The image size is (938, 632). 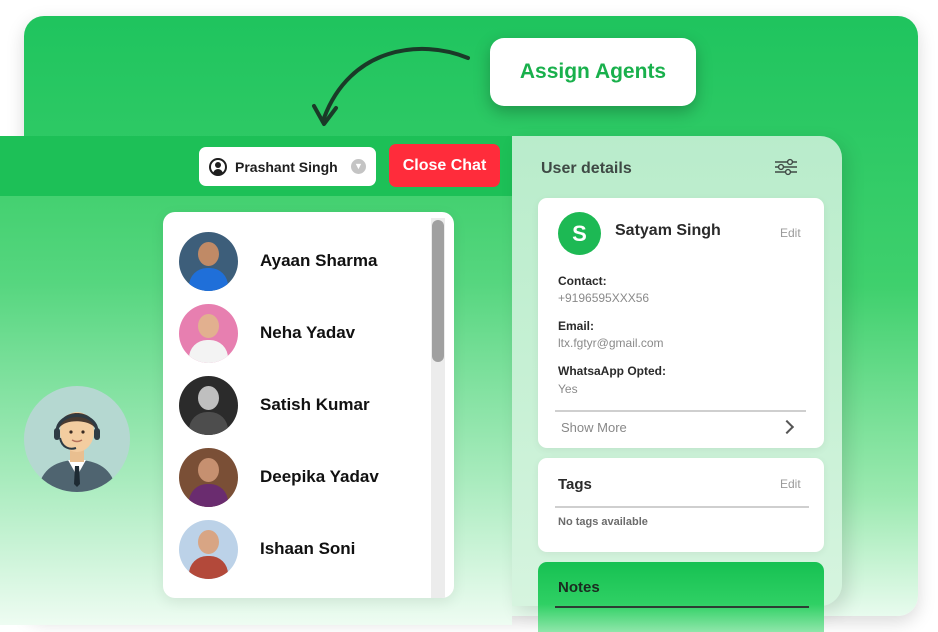 What do you see at coordinates (576, 326) in the screenshot?
I see `email-label: Email:` at bounding box center [576, 326].